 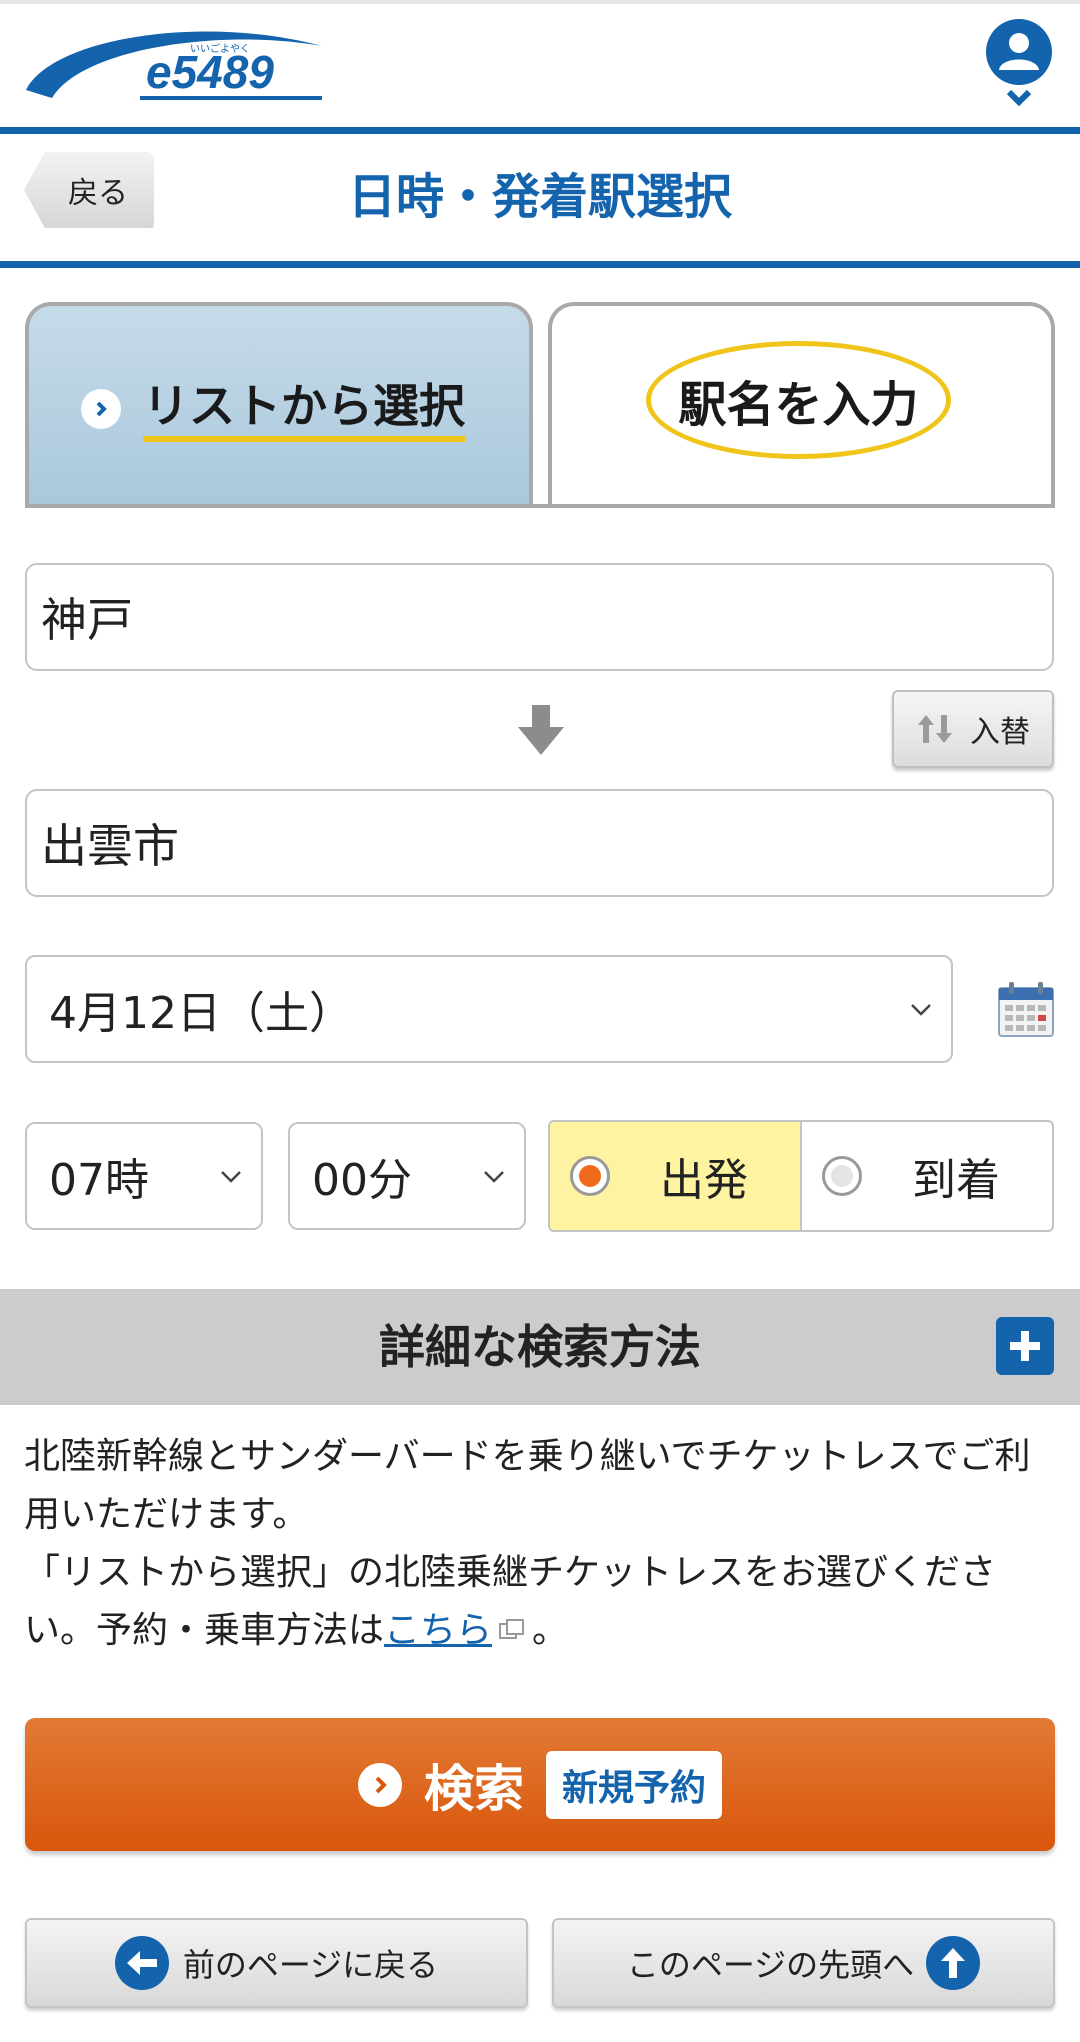 What do you see at coordinates (141, 1963) in the screenshot?
I see `arrow-left-icon` at bounding box center [141, 1963].